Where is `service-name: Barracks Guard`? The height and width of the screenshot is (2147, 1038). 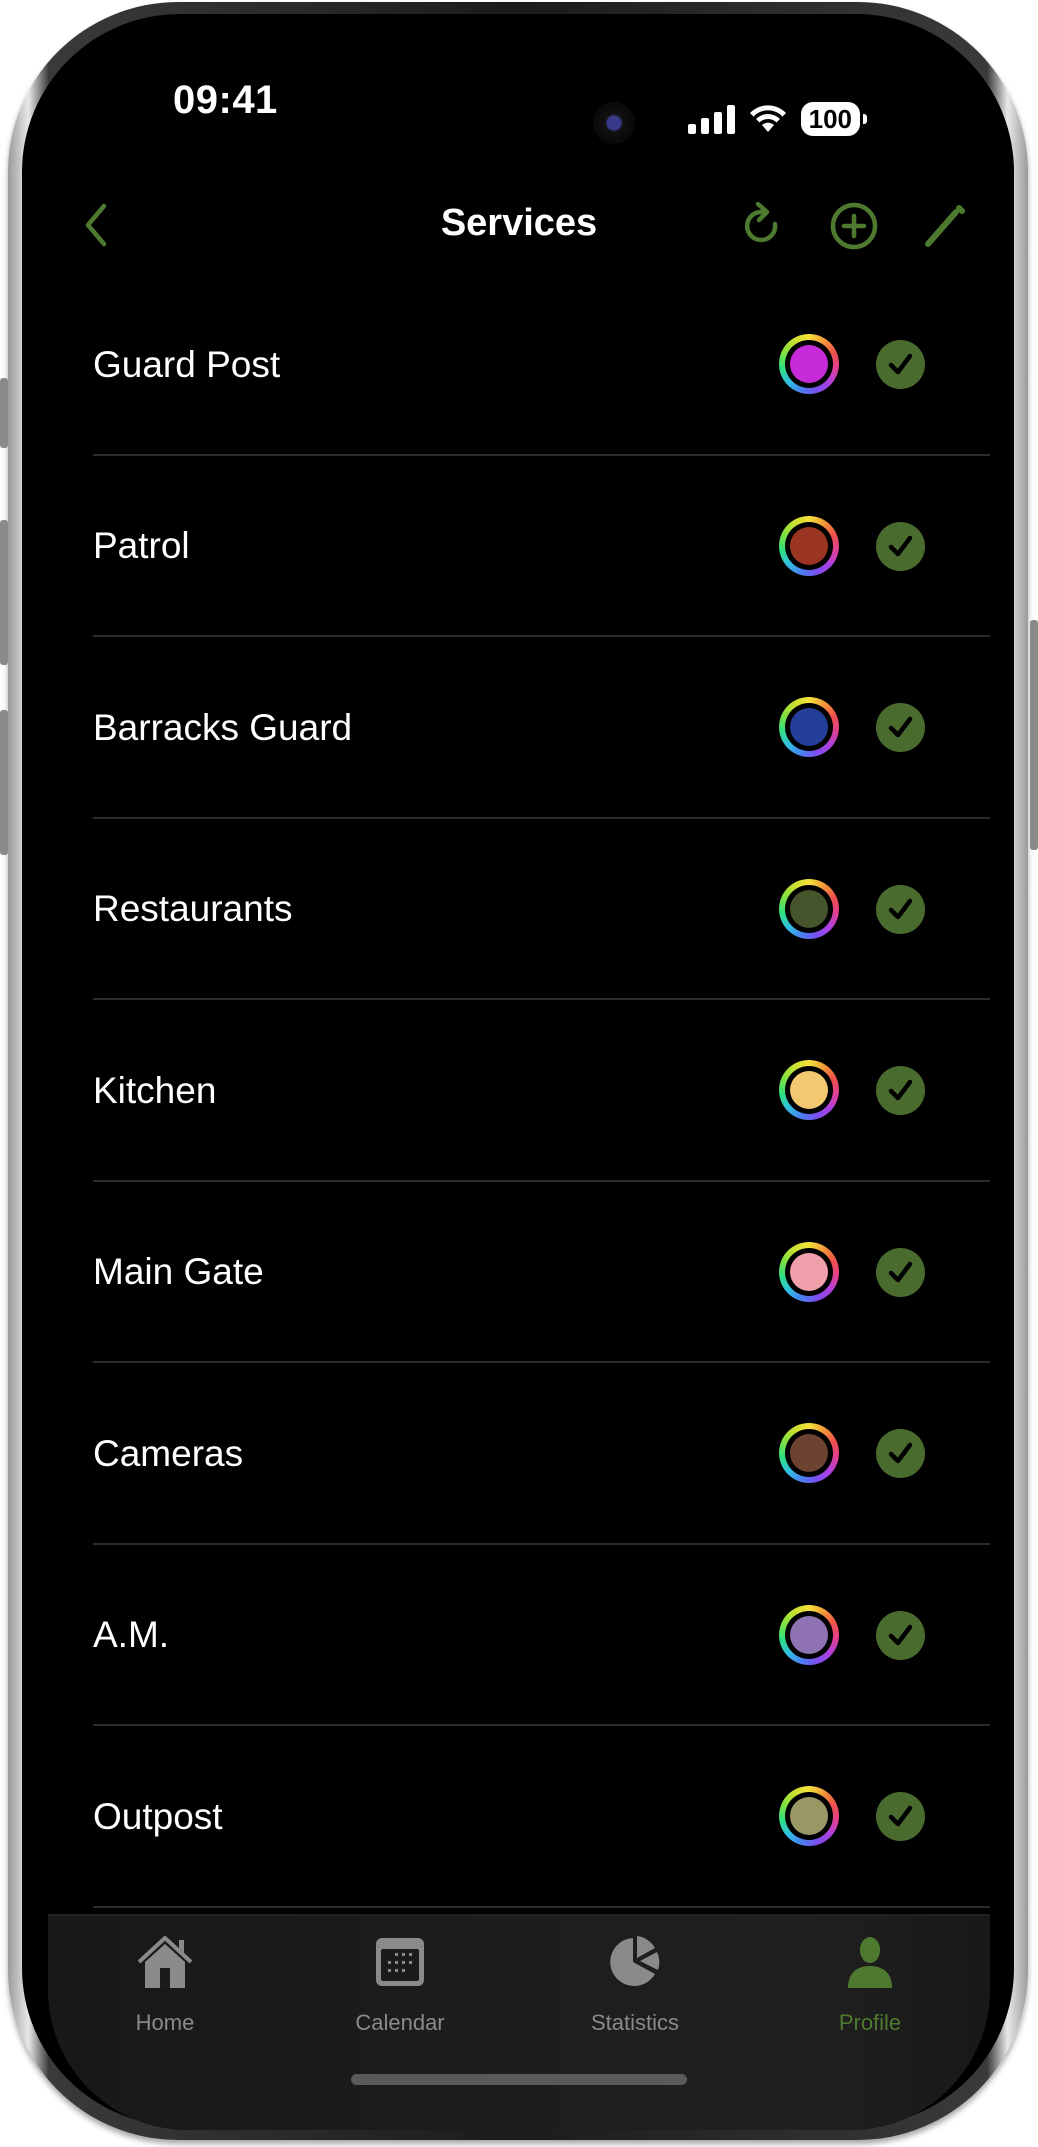
service-name: Barracks Guard is located at coordinates (223, 727).